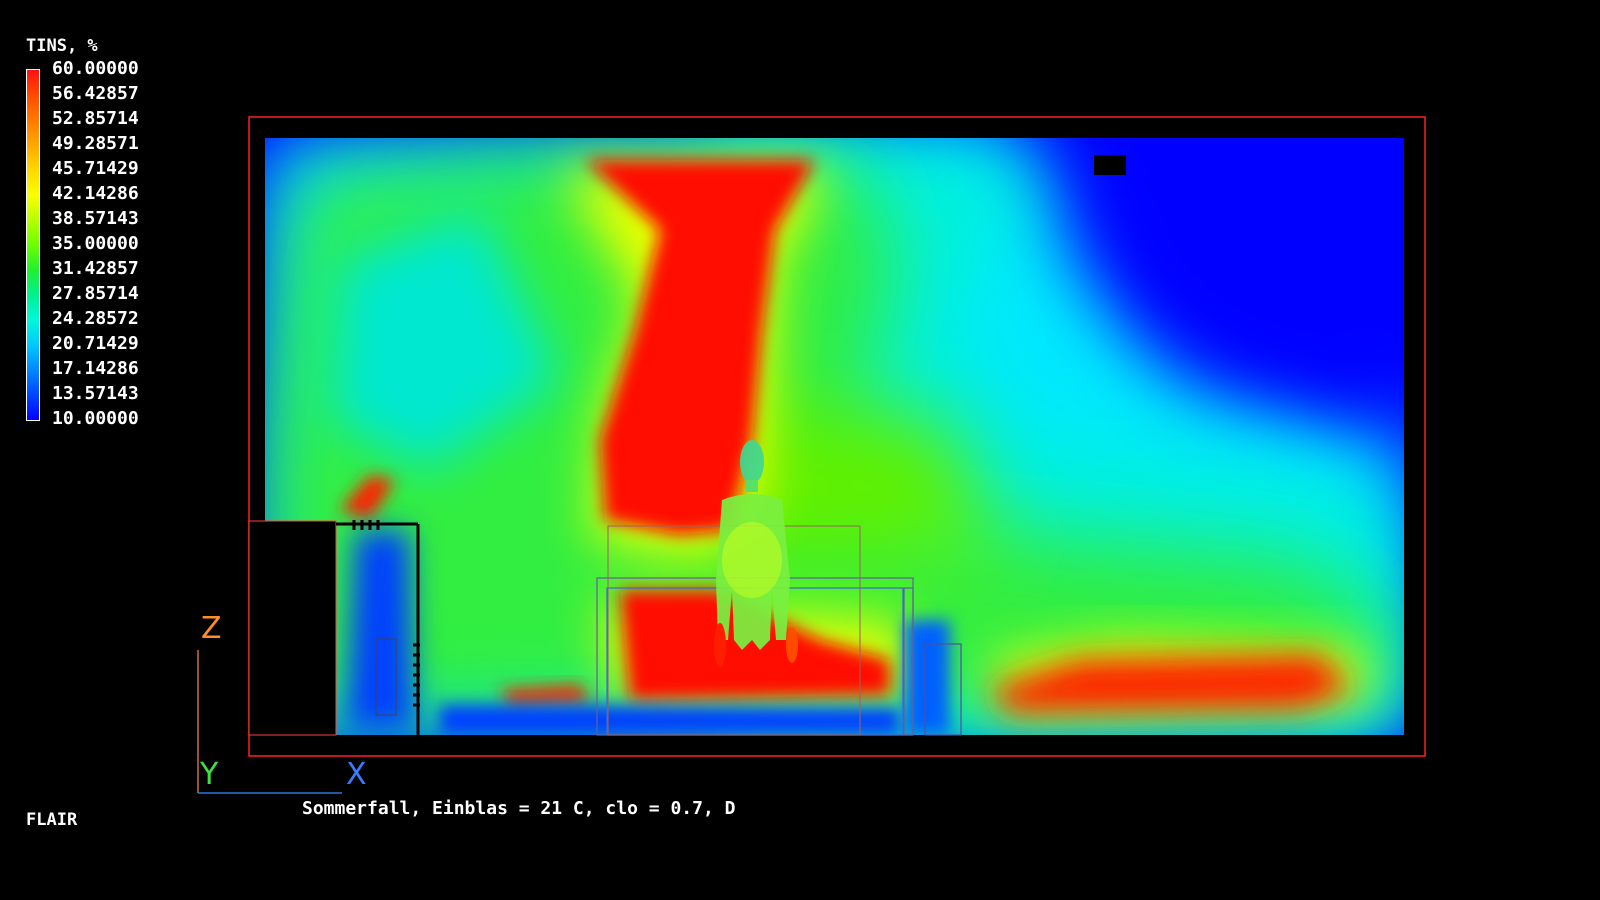 Image resolution: width=1600 pixels, height=900 pixels. Describe the element at coordinates (95, 118) in the screenshot. I see `legend-value: 52.85714` at that location.